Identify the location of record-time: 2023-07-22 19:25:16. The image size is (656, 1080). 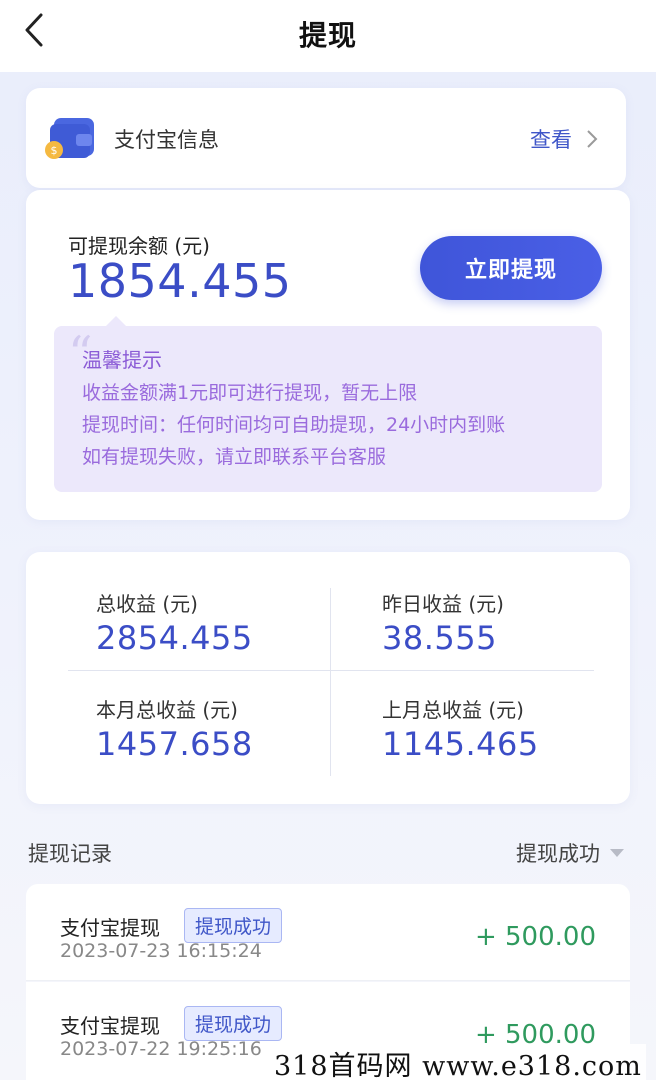
(161, 1049).